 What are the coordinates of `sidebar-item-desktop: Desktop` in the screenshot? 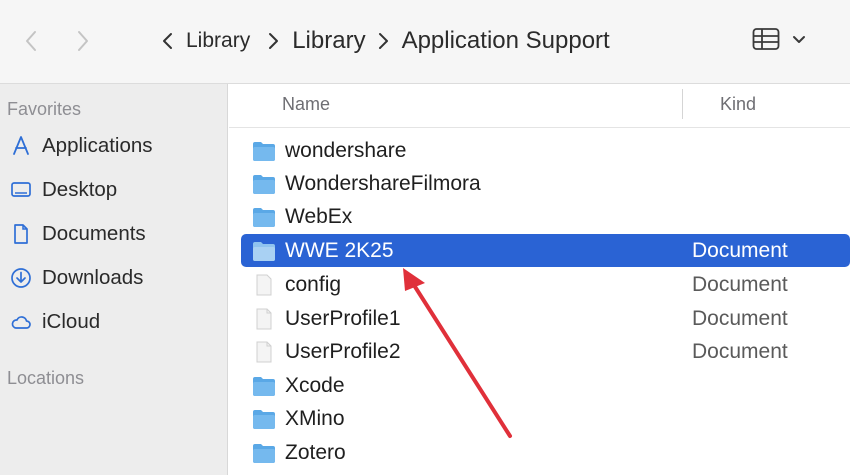 It's located at (114, 190).